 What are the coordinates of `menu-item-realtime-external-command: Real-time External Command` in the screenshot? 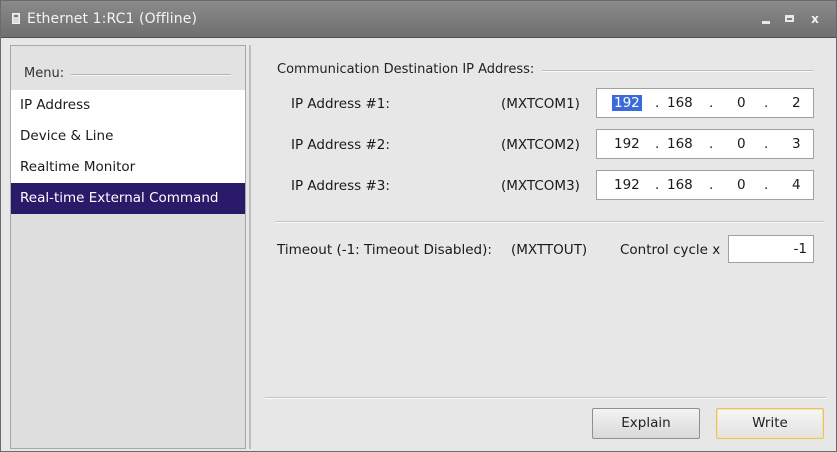 It's located at (128, 198).